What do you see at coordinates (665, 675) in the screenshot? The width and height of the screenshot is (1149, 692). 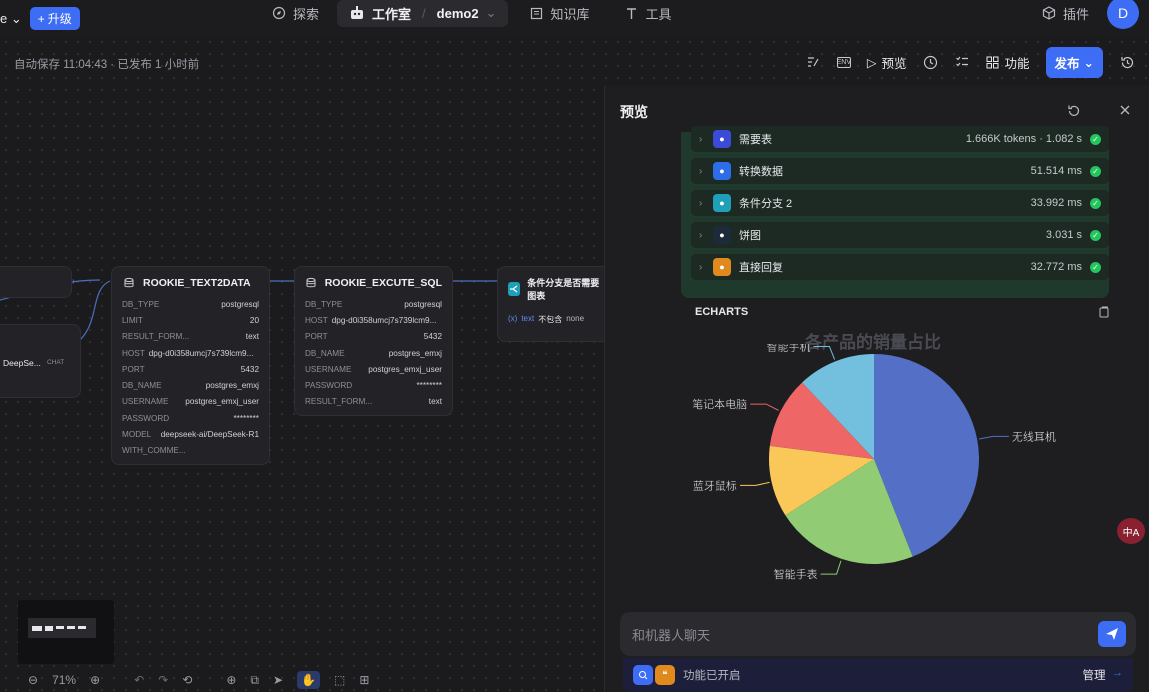 I see `quote-feature-icon: ❝` at bounding box center [665, 675].